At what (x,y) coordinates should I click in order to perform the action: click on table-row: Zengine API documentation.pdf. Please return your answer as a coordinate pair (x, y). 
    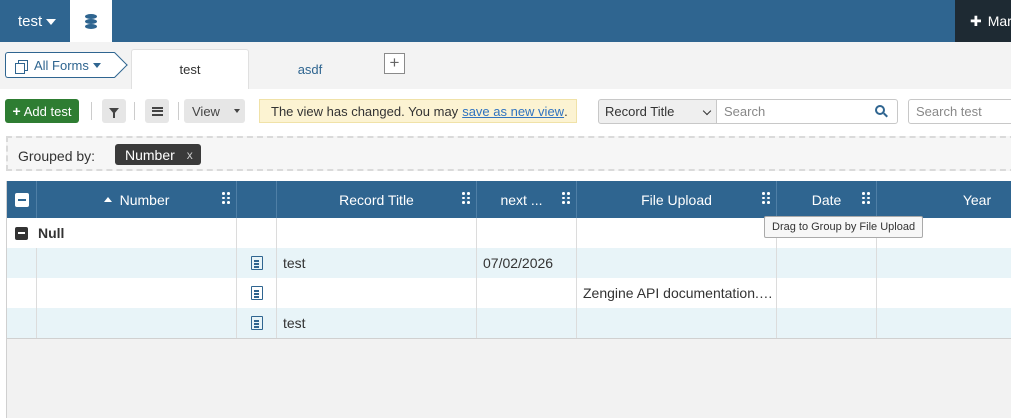
    Looking at the image, I should click on (509, 293).